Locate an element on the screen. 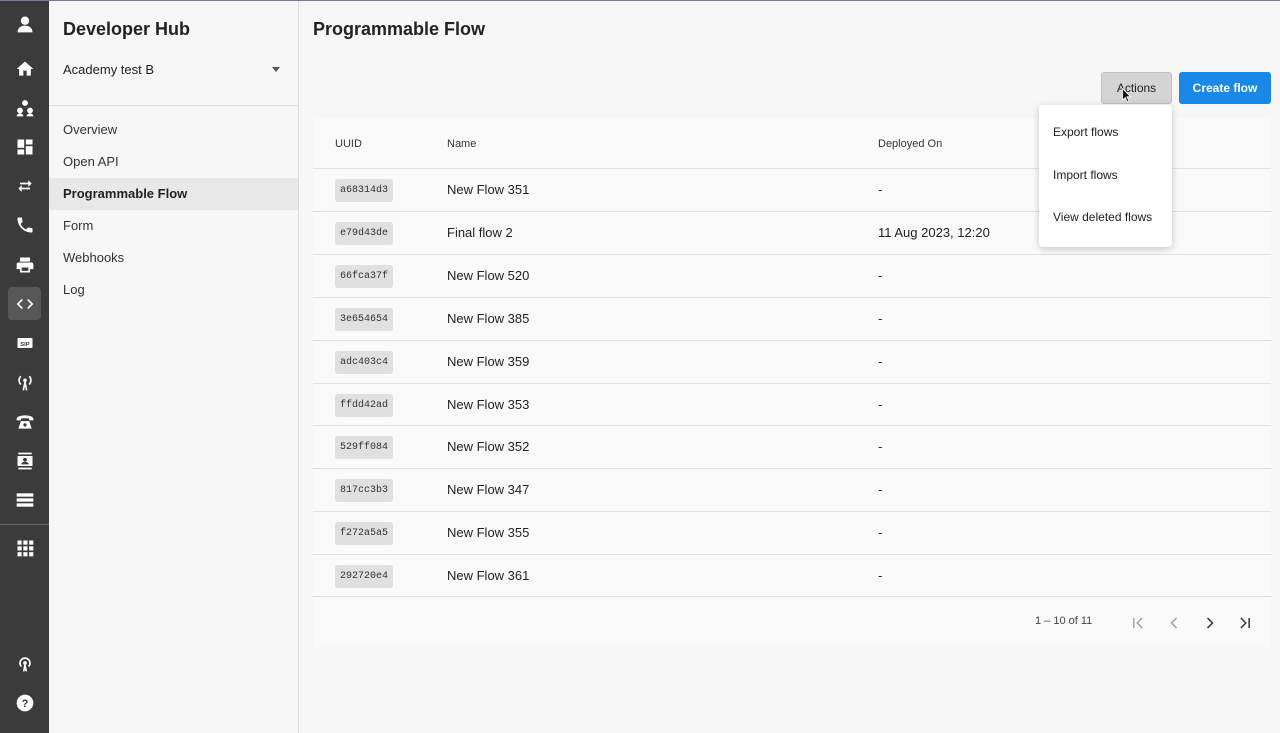 The height and width of the screenshot is (733, 1280). broadcast-icon is located at coordinates (24, 381).